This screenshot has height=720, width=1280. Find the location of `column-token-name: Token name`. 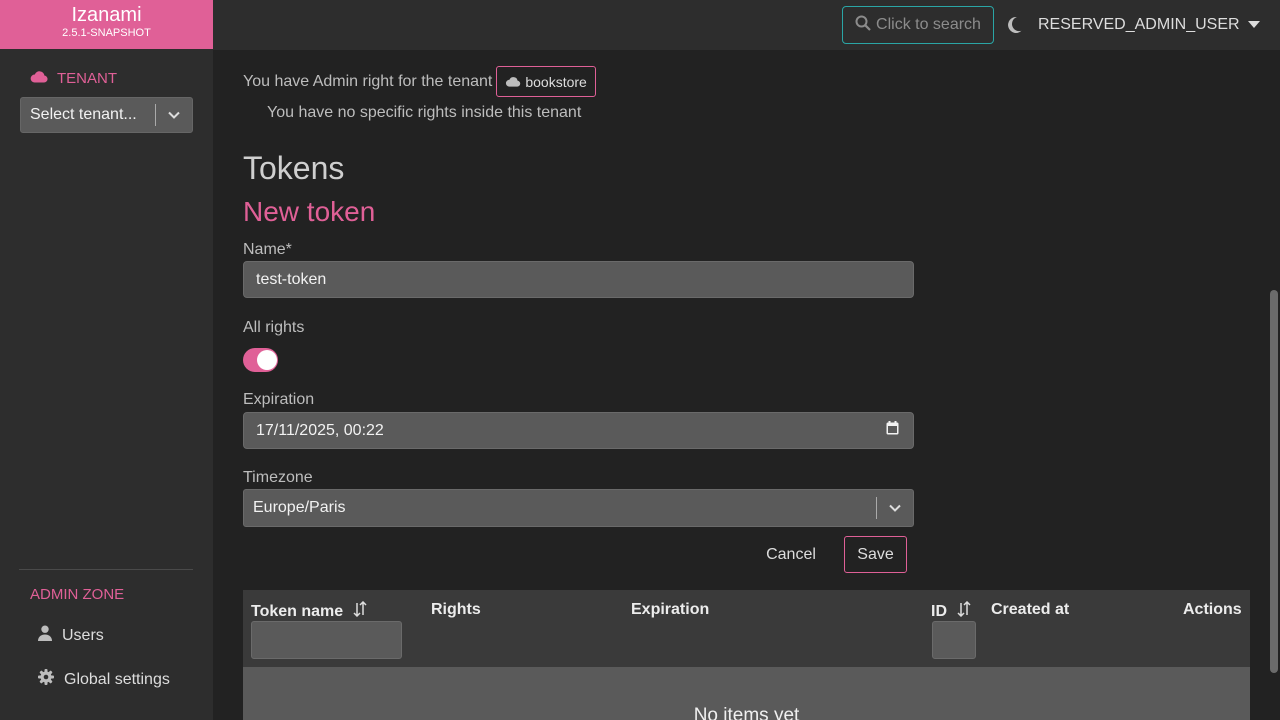

column-token-name: Token name is located at coordinates (309, 611).